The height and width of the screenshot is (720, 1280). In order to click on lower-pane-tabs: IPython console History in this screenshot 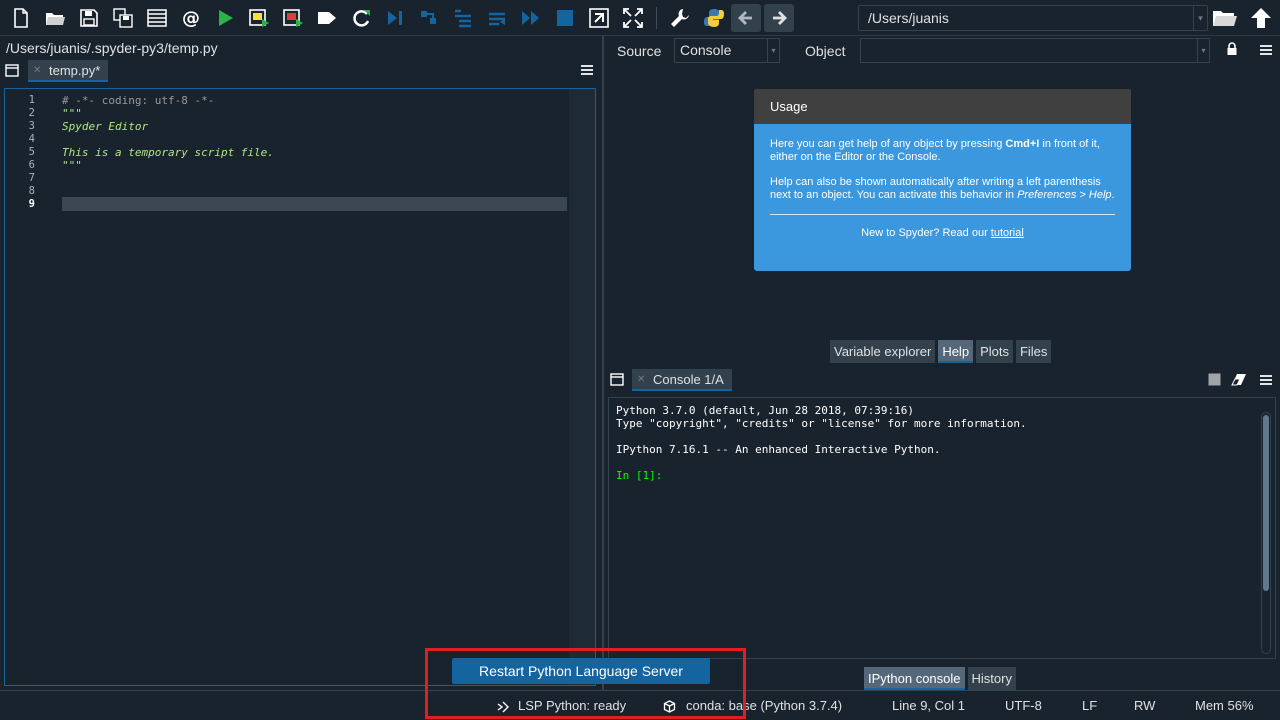, I will do `click(941, 678)`.